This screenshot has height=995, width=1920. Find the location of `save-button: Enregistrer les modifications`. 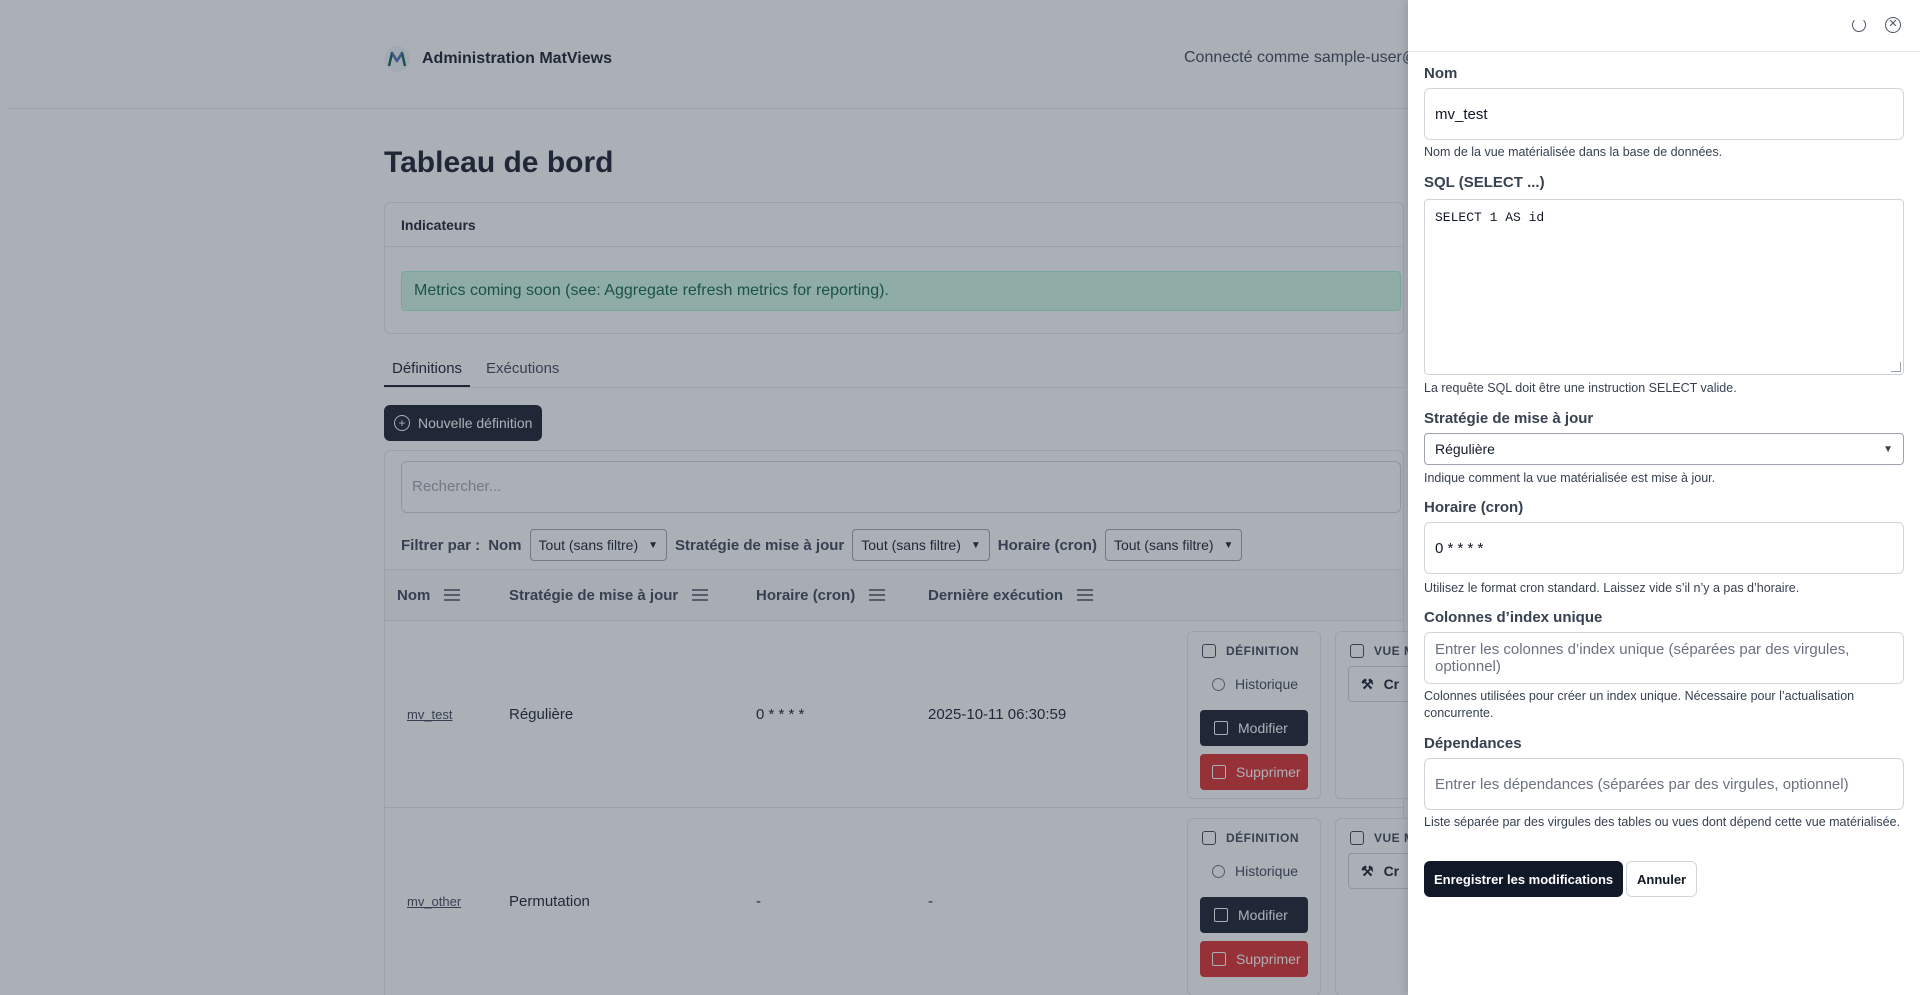

save-button: Enregistrer les modifications is located at coordinates (1524, 879).